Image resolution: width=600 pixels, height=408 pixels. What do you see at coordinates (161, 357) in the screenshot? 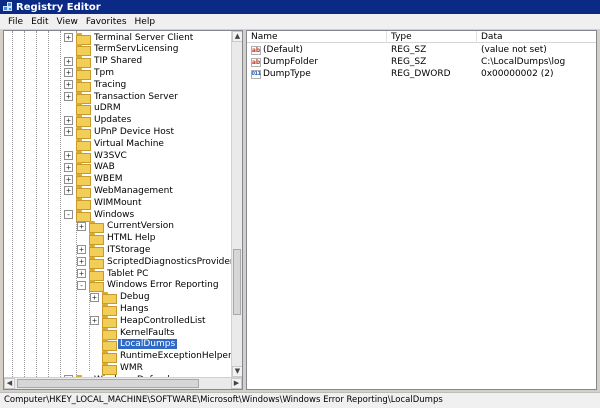
I see `tree-node: RuntimeExceptionHelperModu` at bounding box center [161, 357].